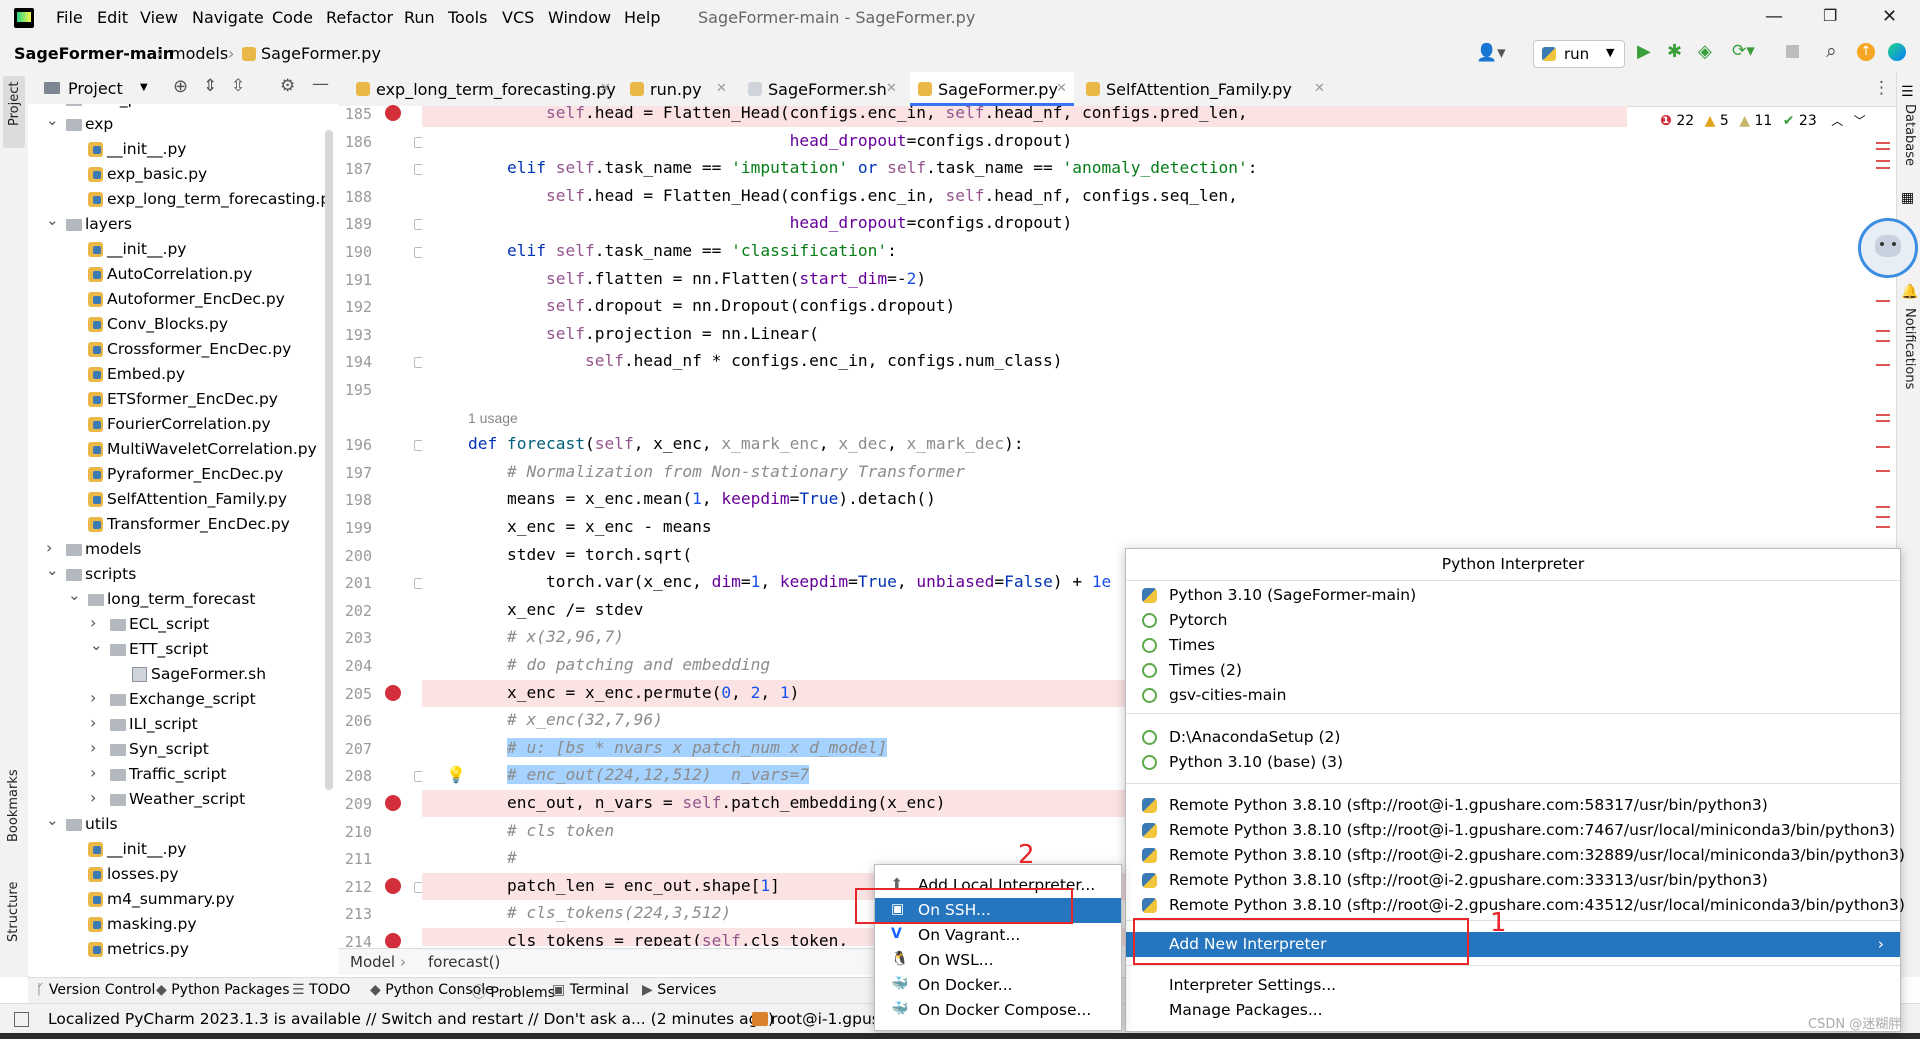 The width and height of the screenshot is (1920, 1039). What do you see at coordinates (178, 599) in the screenshot?
I see `tree-item: ⌄ long_term_forecast` at bounding box center [178, 599].